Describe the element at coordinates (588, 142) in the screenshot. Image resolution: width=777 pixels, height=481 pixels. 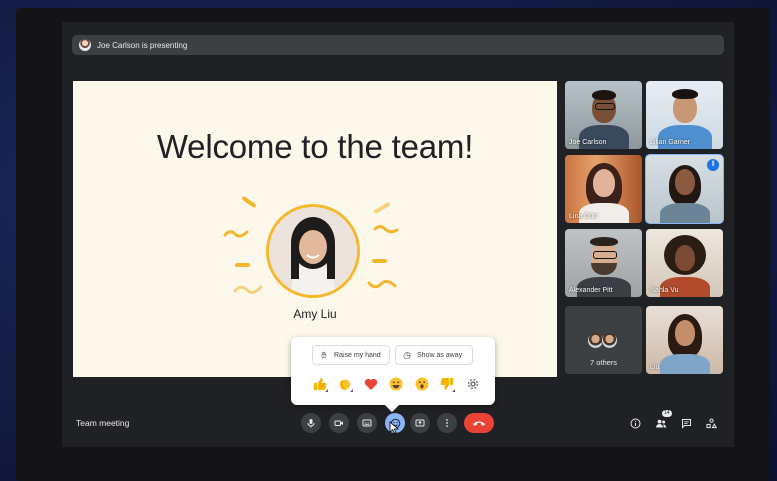
I see `participant-name: Joe Carlson` at that location.